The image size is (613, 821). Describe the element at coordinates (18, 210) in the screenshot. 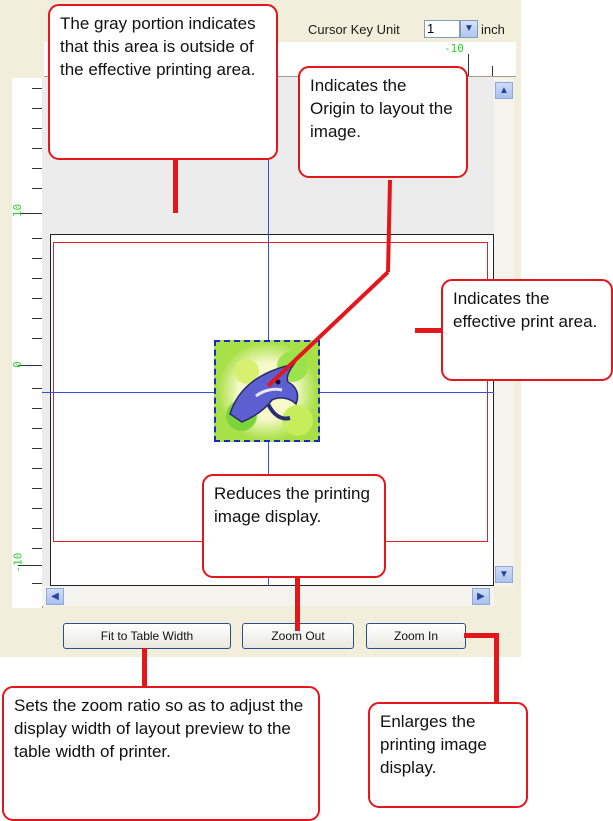

I see `ruler-number: 10` at that location.